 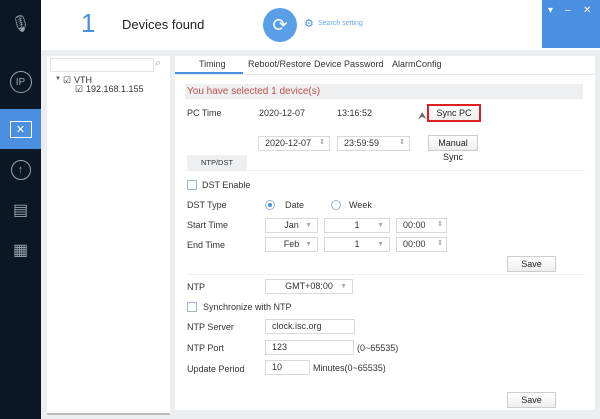 I want to click on refresh-icon: ⟳, so click(x=280, y=24).